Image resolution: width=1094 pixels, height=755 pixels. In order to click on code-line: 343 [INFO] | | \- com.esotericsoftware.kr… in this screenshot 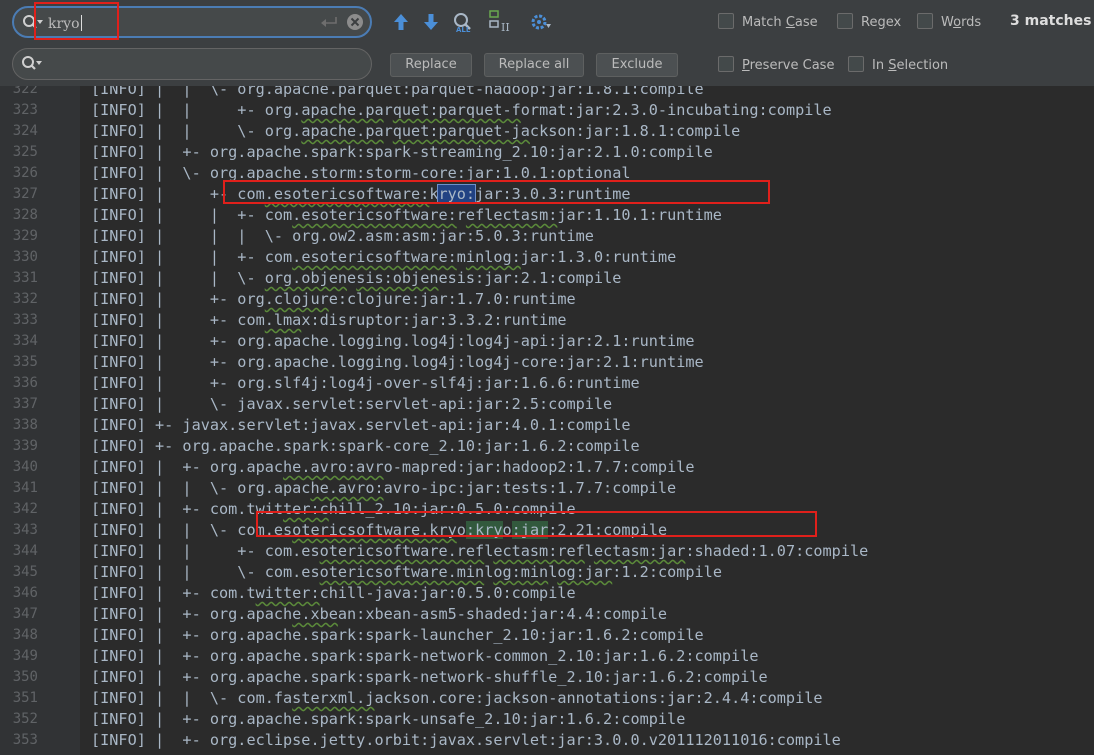, I will do `click(547, 530)`.